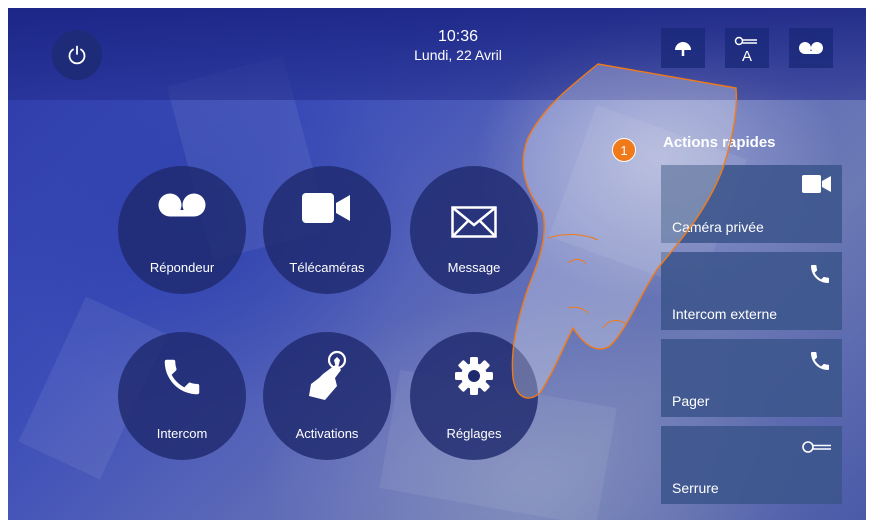 The height and width of the screenshot is (528, 873). I want to click on quick-action-label: Intercom externe, so click(725, 314).